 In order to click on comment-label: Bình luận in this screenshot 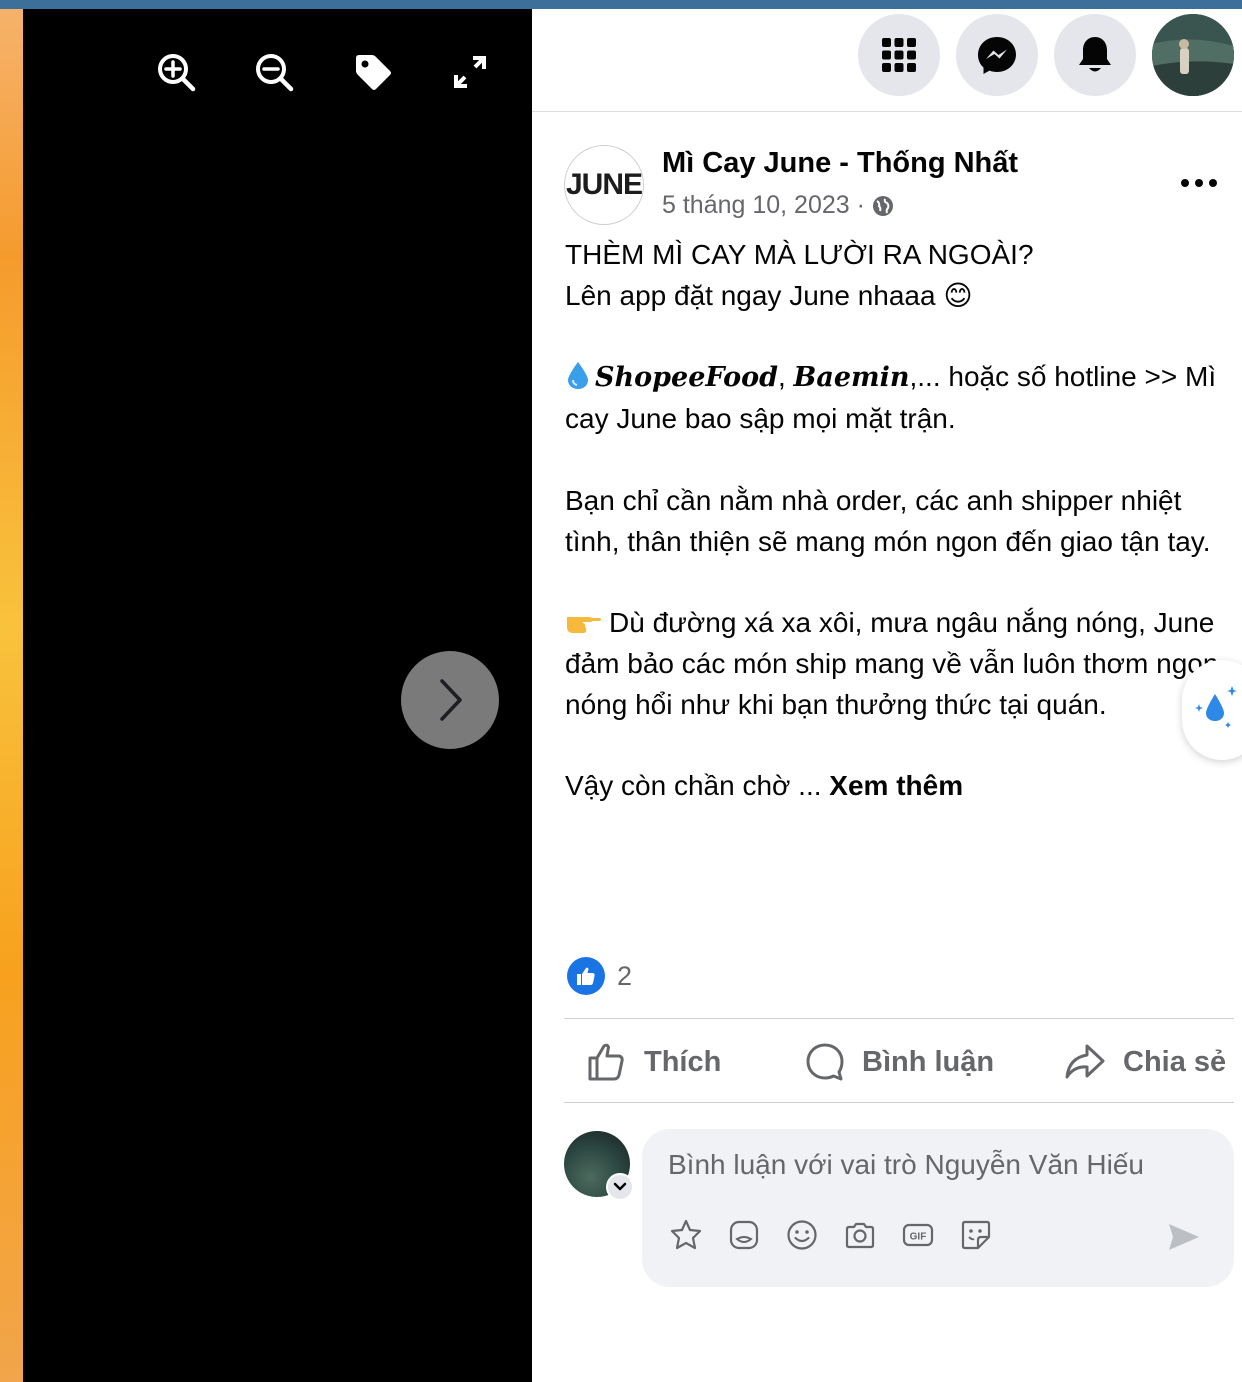, I will do `click(928, 1061)`.